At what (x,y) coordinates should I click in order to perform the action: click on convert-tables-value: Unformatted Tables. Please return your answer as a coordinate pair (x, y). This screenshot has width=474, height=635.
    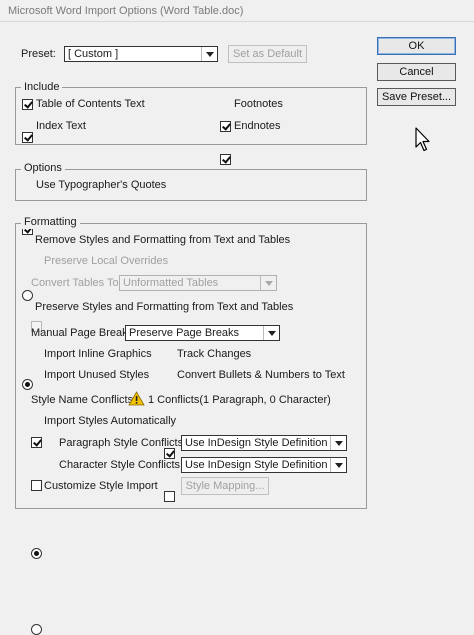
    Looking at the image, I should click on (171, 283).